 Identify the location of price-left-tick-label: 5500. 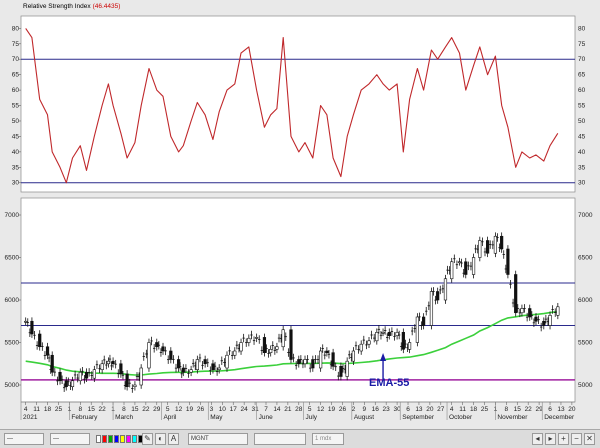
(12, 343).